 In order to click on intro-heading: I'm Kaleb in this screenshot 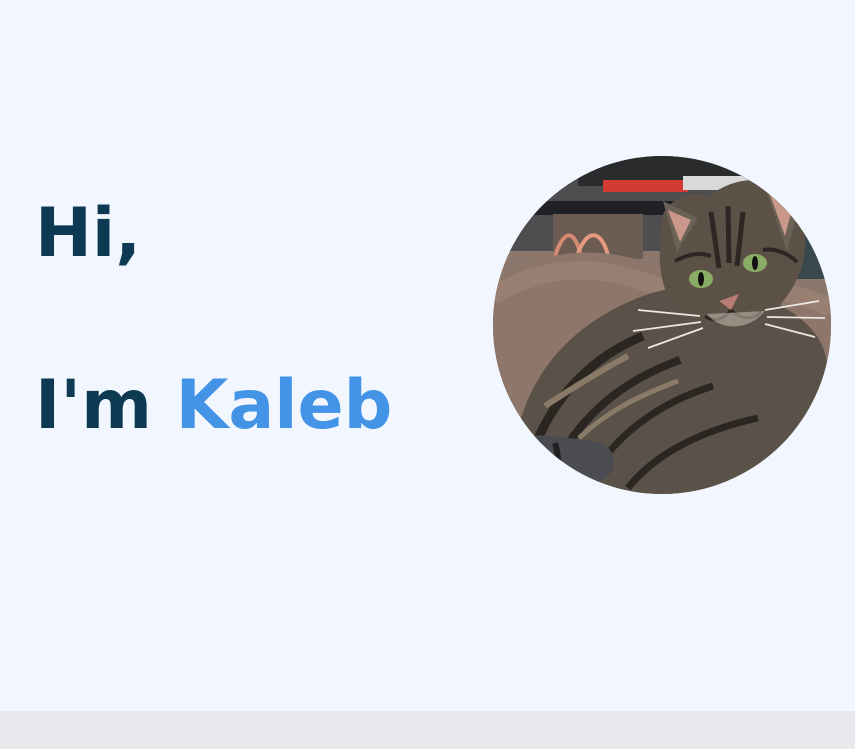, I will do `click(213, 406)`.